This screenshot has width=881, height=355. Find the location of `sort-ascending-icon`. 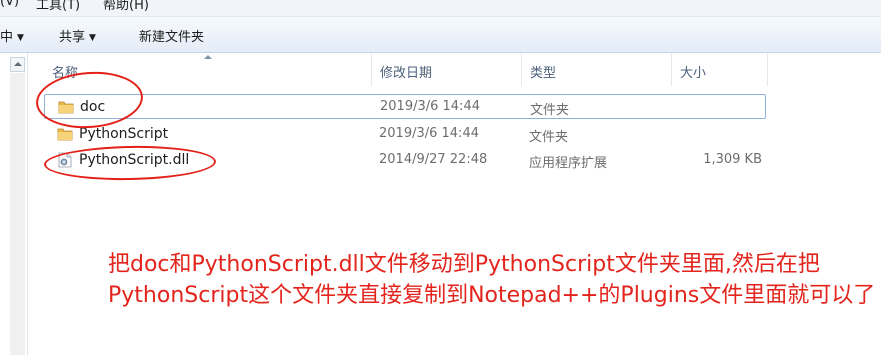

sort-ascending-icon is located at coordinates (208, 57).